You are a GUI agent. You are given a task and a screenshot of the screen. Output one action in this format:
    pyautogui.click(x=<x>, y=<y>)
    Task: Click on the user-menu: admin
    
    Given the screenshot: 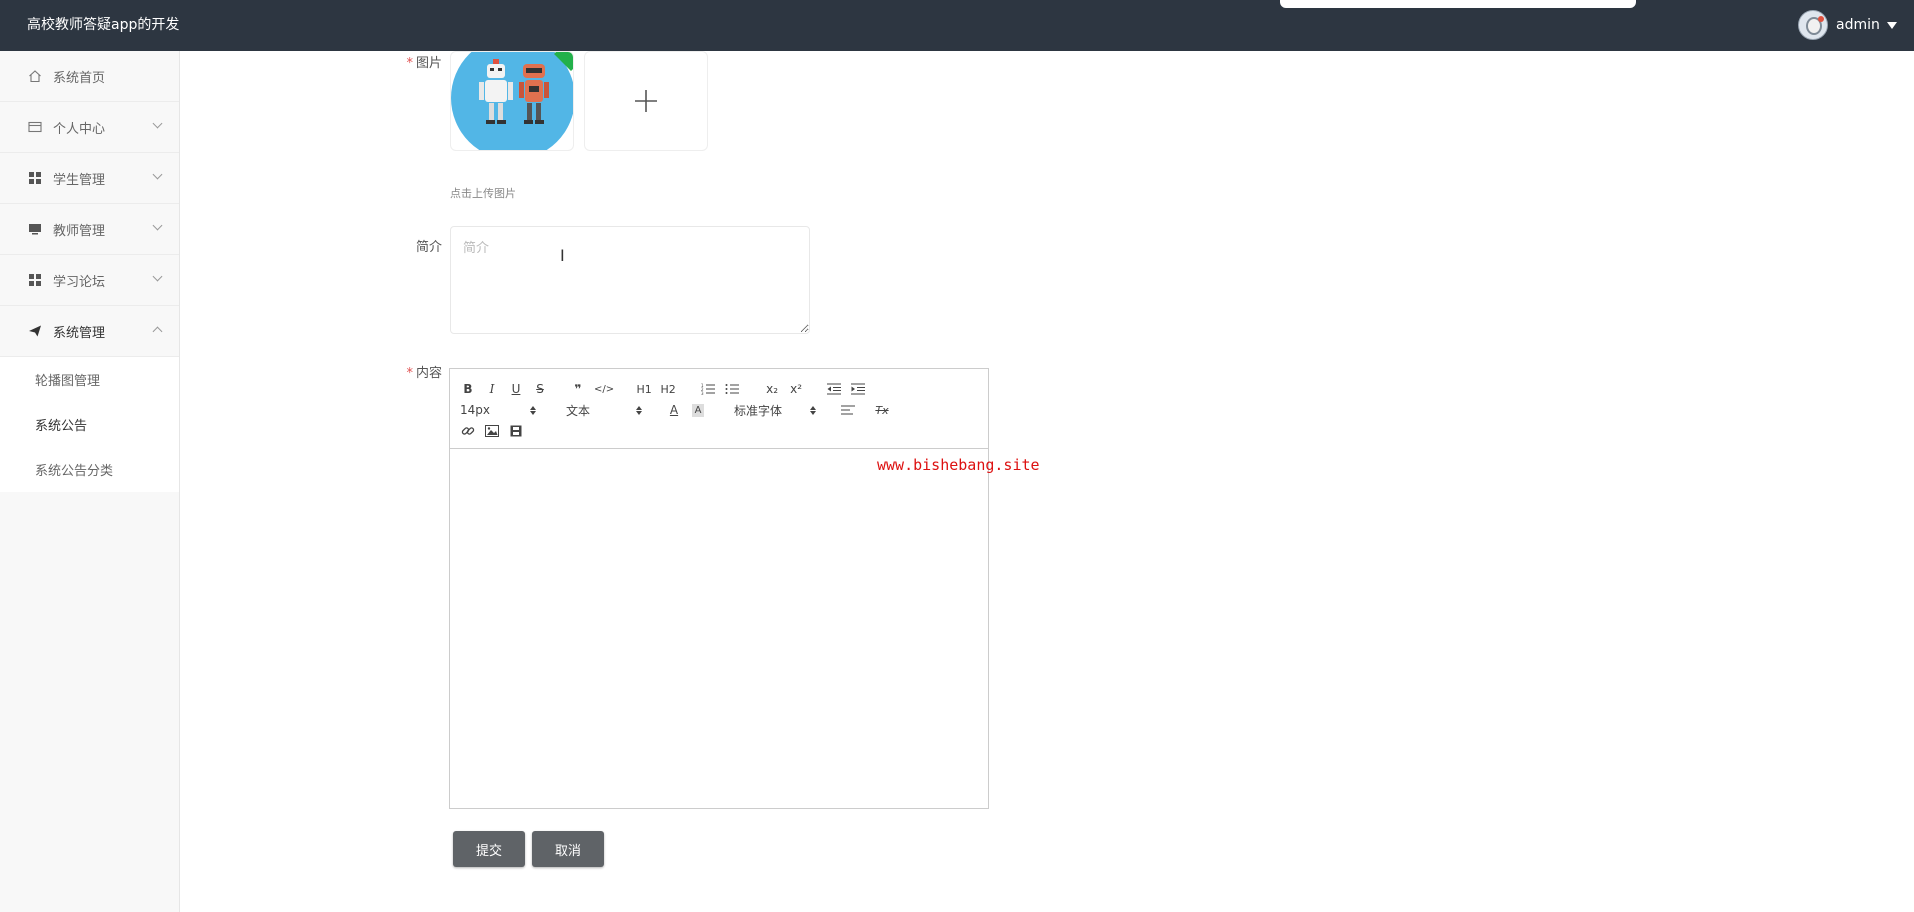 What is the action you would take?
    pyautogui.click(x=1847, y=25)
    